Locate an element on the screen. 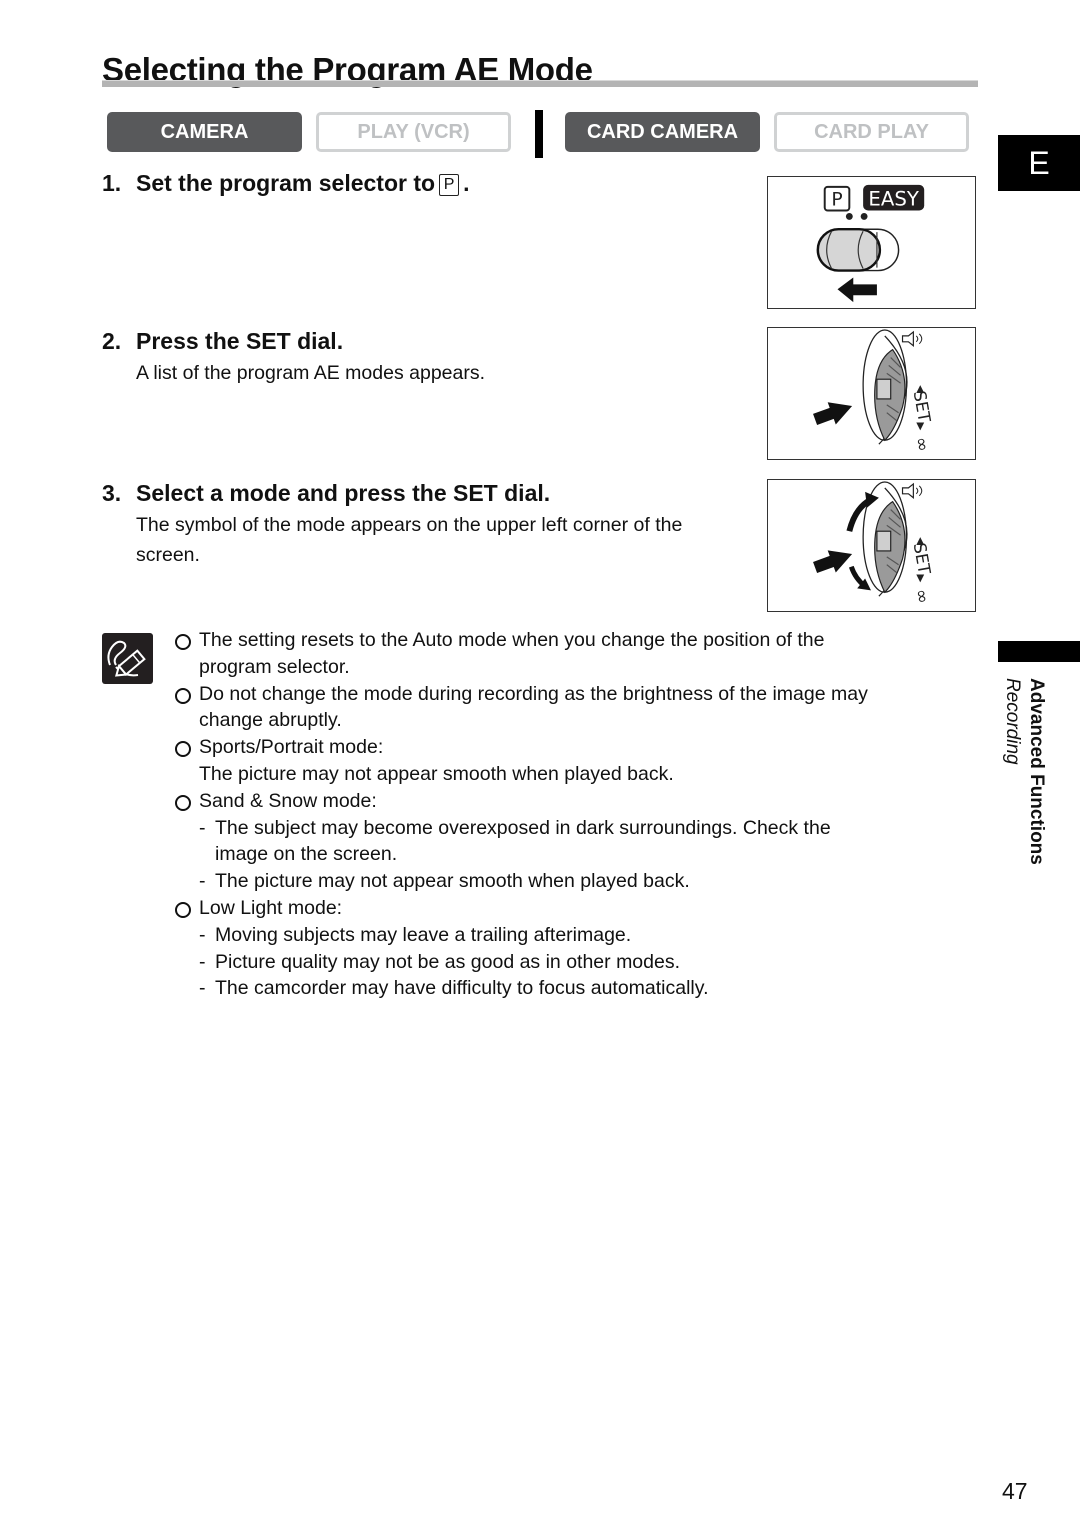  section-name: Advanced Functions is located at coordinates (1036, 771).